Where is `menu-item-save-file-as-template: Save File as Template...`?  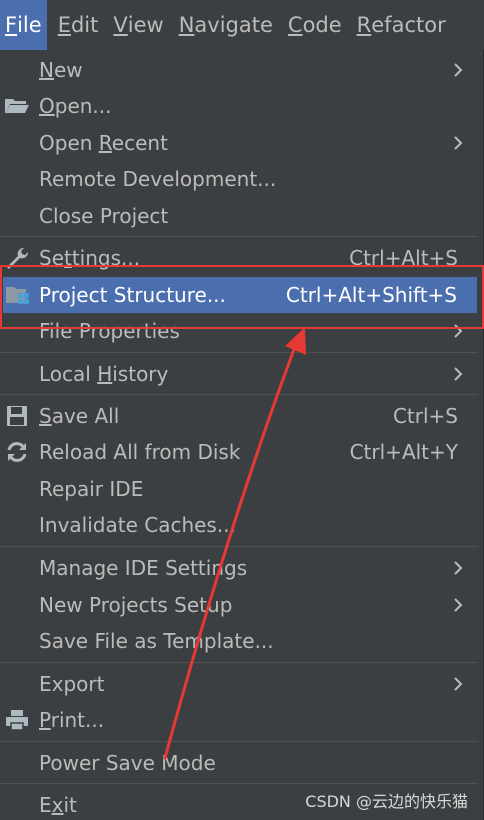
menu-item-save-file-as-template: Save File as Template... is located at coordinates (239, 641).